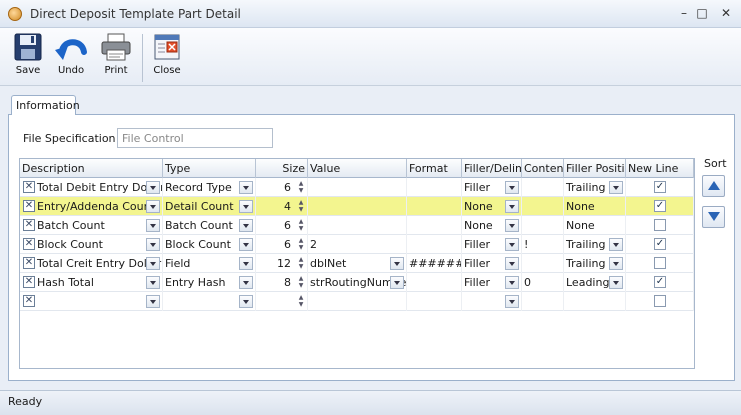 Image resolution: width=741 pixels, height=415 pixels. I want to click on cell-position: None, so click(595, 225).